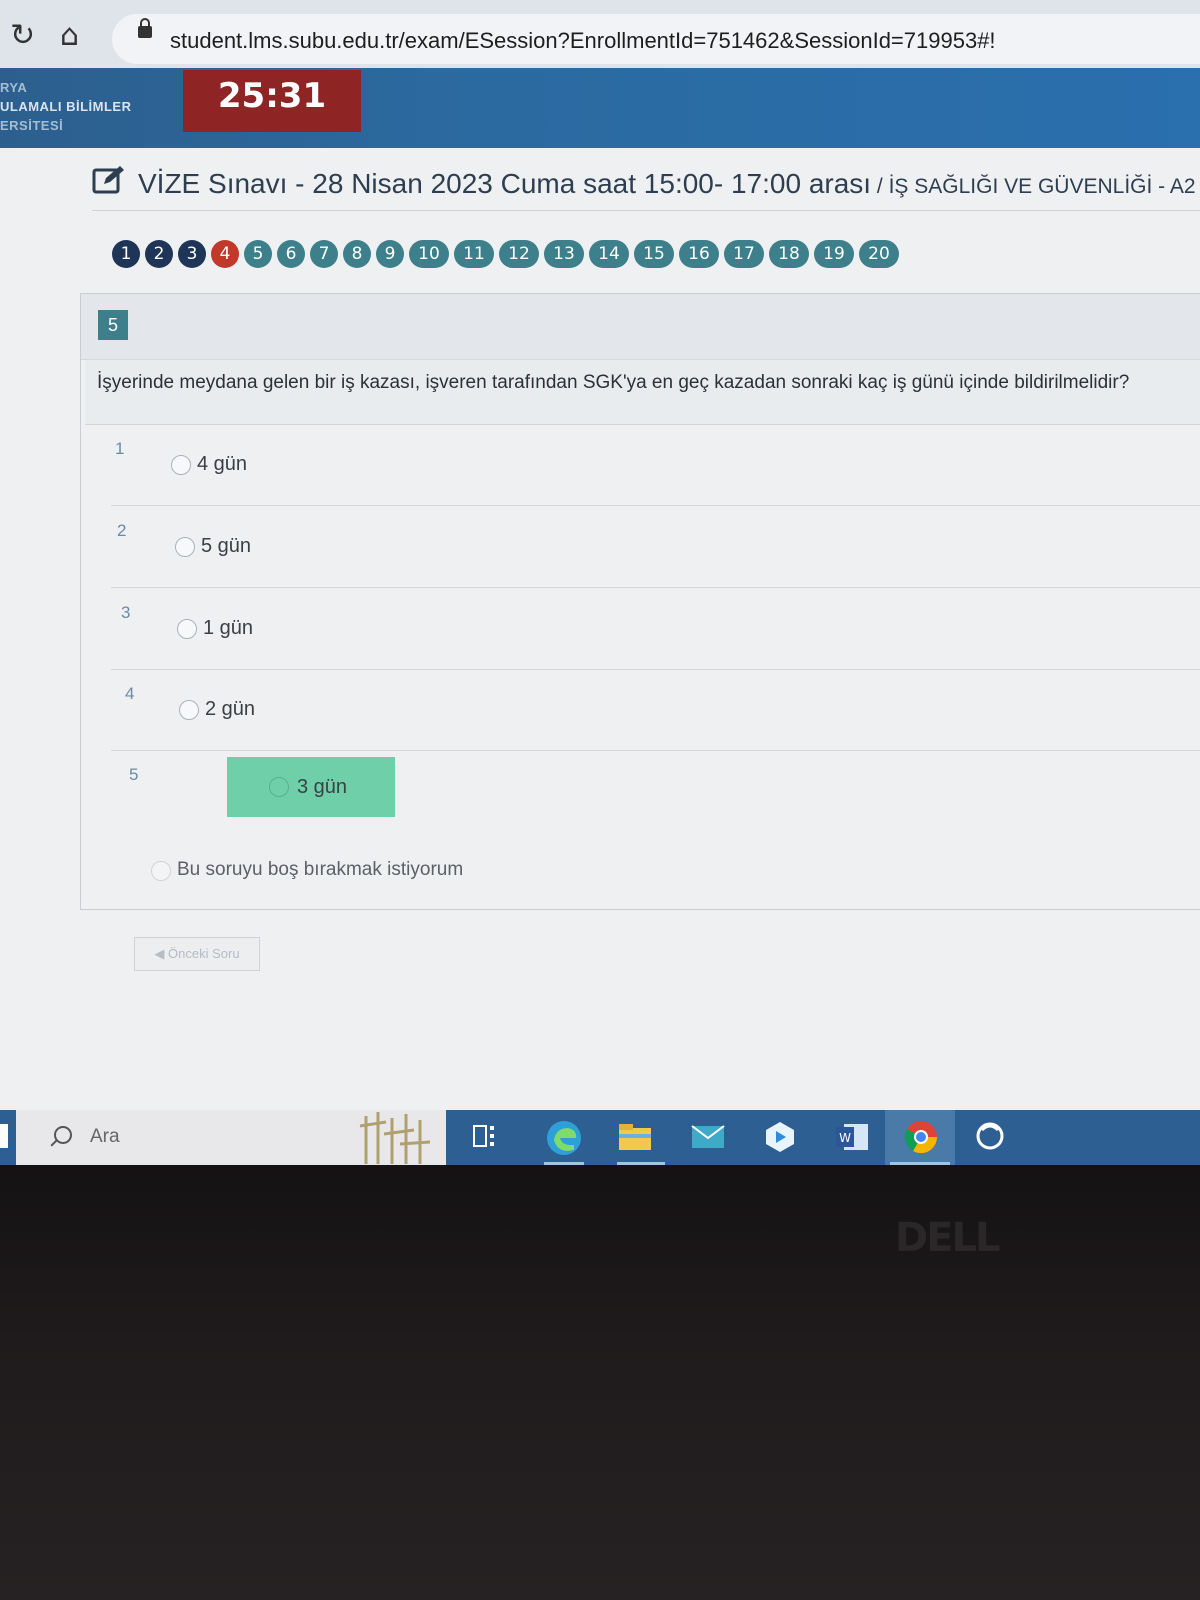  What do you see at coordinates (161, 953) in the screenshot?
I see `arrow-left-icon: ◀` at bounding box center [161, 953].